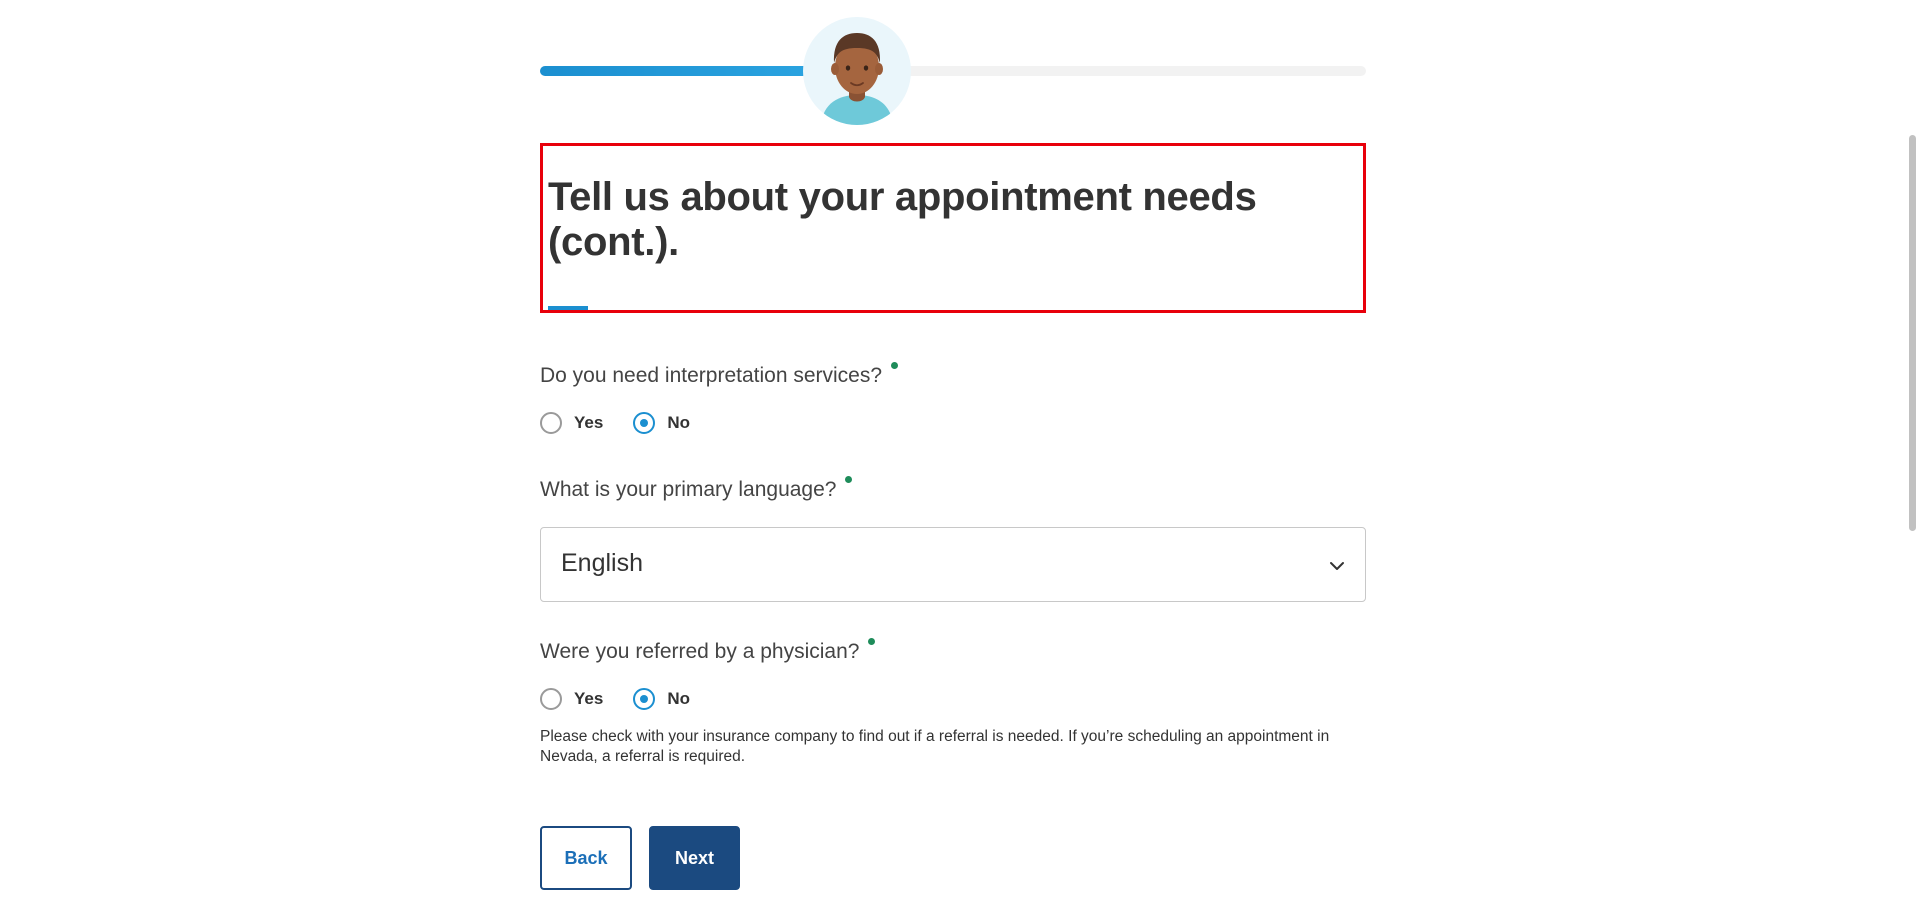 This screenshot has width=1920, height=919. Describe the element at coordinates (586, 858) in the screenshot. I see `back-button: Back` at that location.